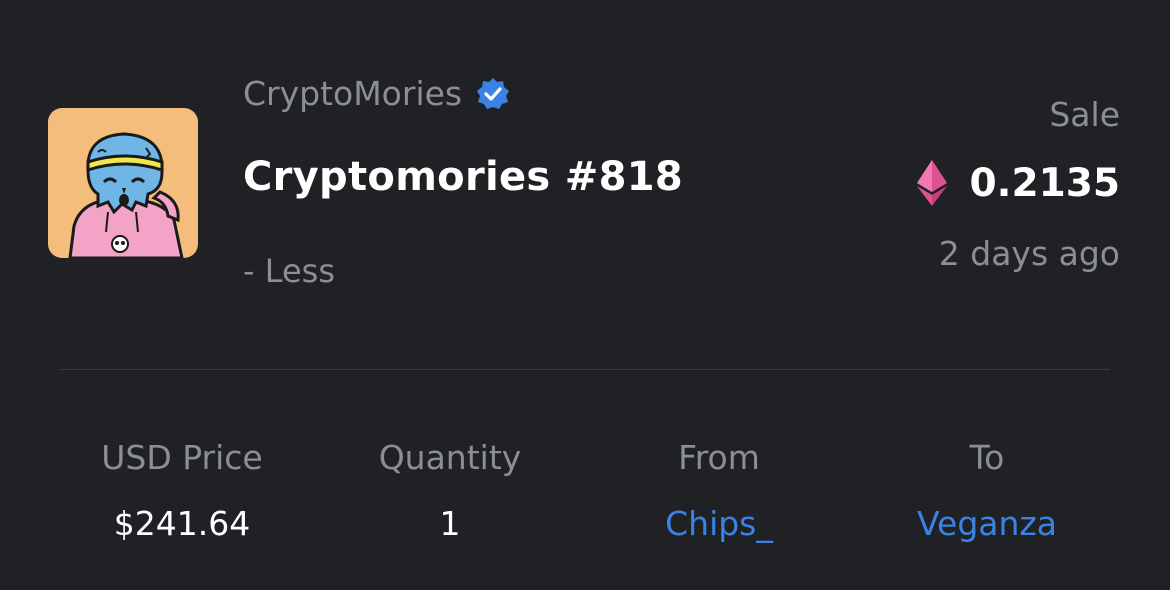 The height and width of the screenshot is (590, 1170). What do you see at coordinates (450, 523) in the screenshot?
I see `quantity-value: 1` at bounding box center [450, 523].